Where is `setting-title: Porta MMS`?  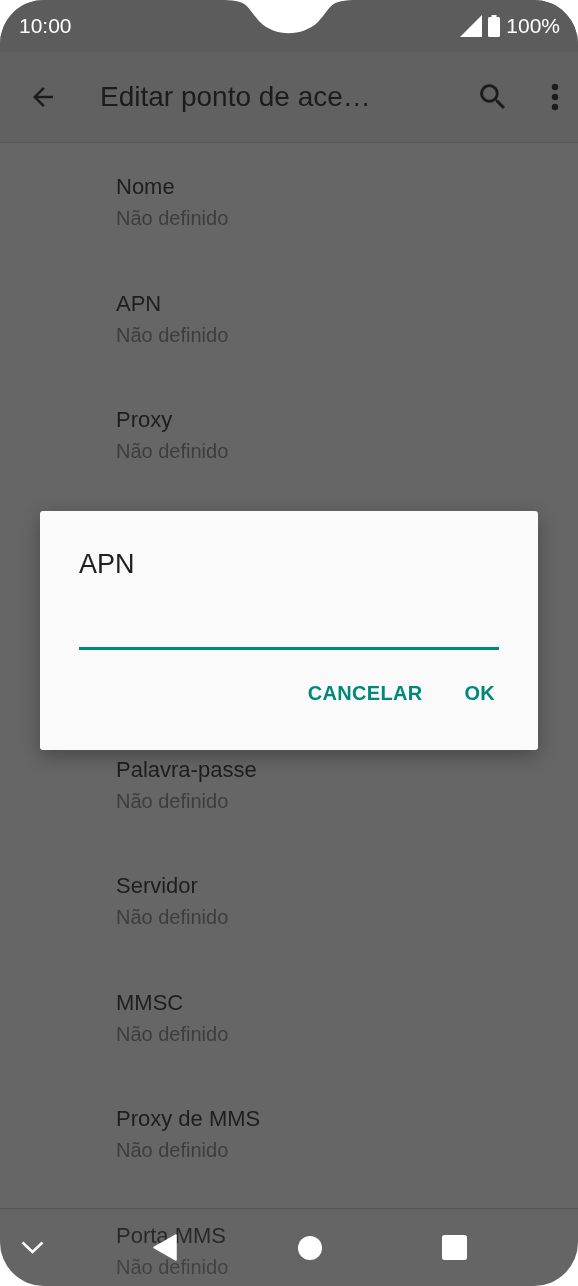 setting-title: Porta MMS is located at coordinates (171, 1235).